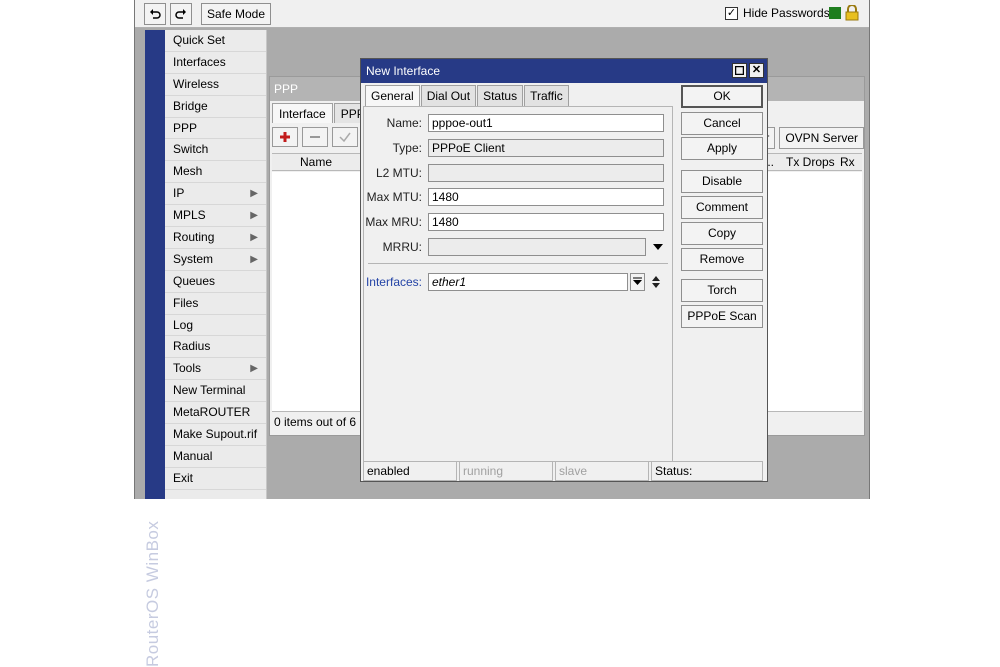  Describe the element at coordinates (393, 282) in the screenshot. I see `interfaces-label: Interfaces:` at that location.